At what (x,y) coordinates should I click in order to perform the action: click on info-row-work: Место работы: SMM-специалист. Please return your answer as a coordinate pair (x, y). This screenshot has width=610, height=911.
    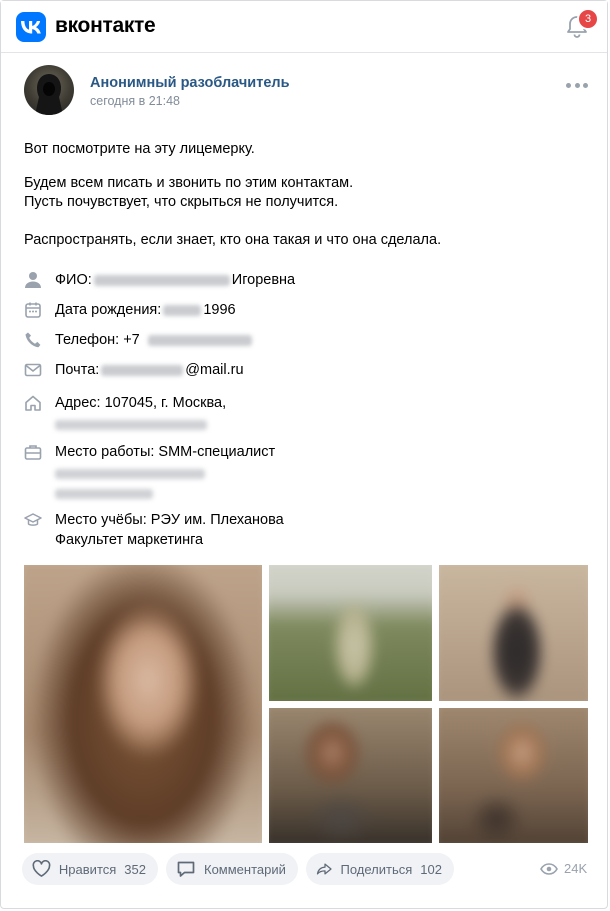
    Looking at the image, I should click on (149, 452).